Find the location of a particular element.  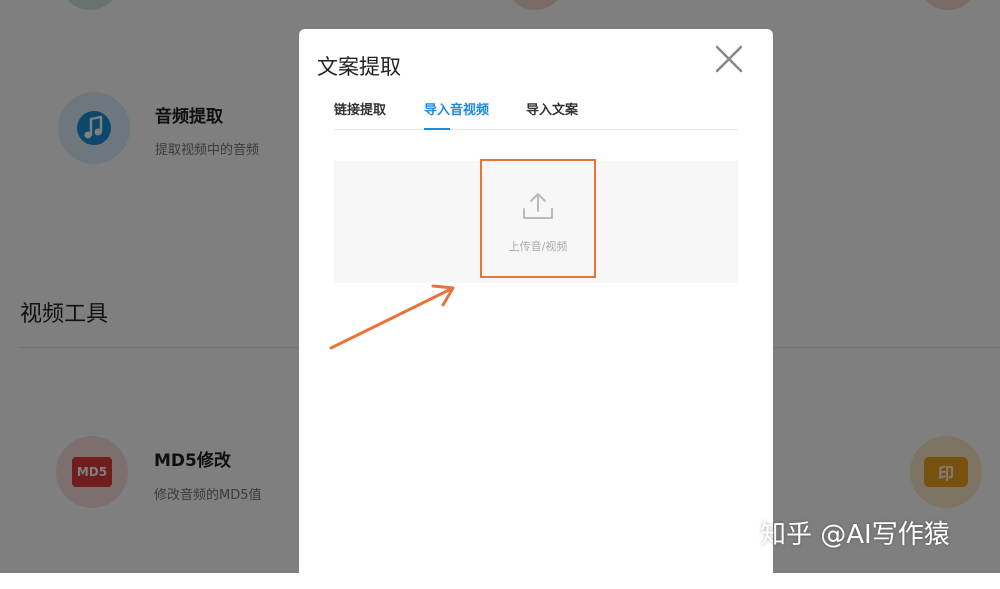

close-button is located at coordinates (729, 59).